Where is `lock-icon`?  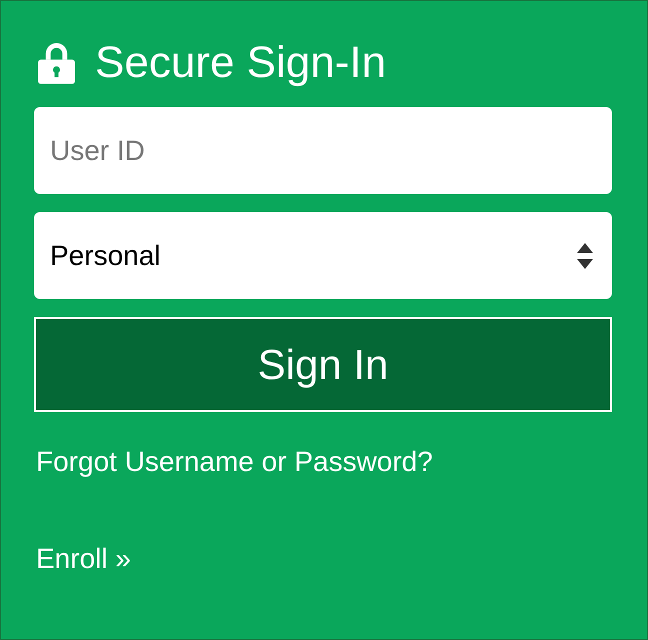 lock-icon is located at coordinates (56, 63).